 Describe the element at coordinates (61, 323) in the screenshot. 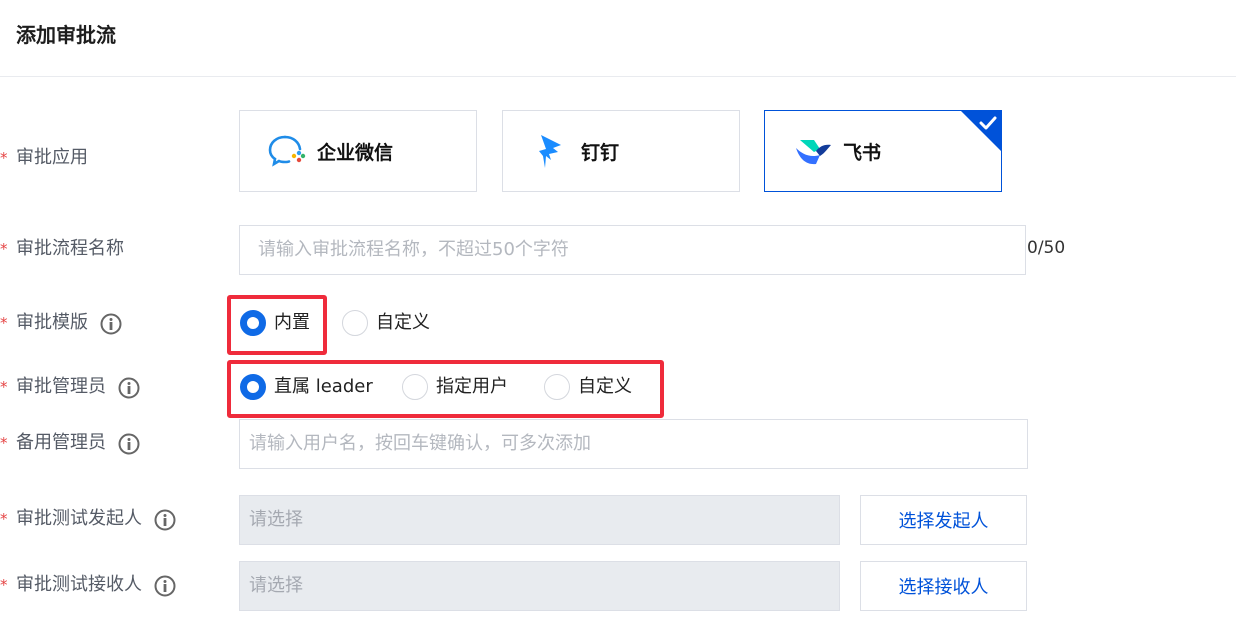

I see `template-label: * 审批模版` at that location.